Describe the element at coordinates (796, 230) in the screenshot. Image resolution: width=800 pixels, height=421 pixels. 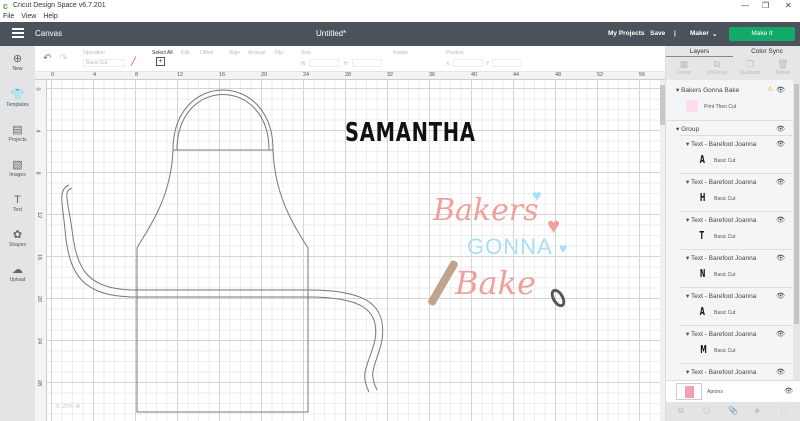
I see `layers-scrollbar` at that location.